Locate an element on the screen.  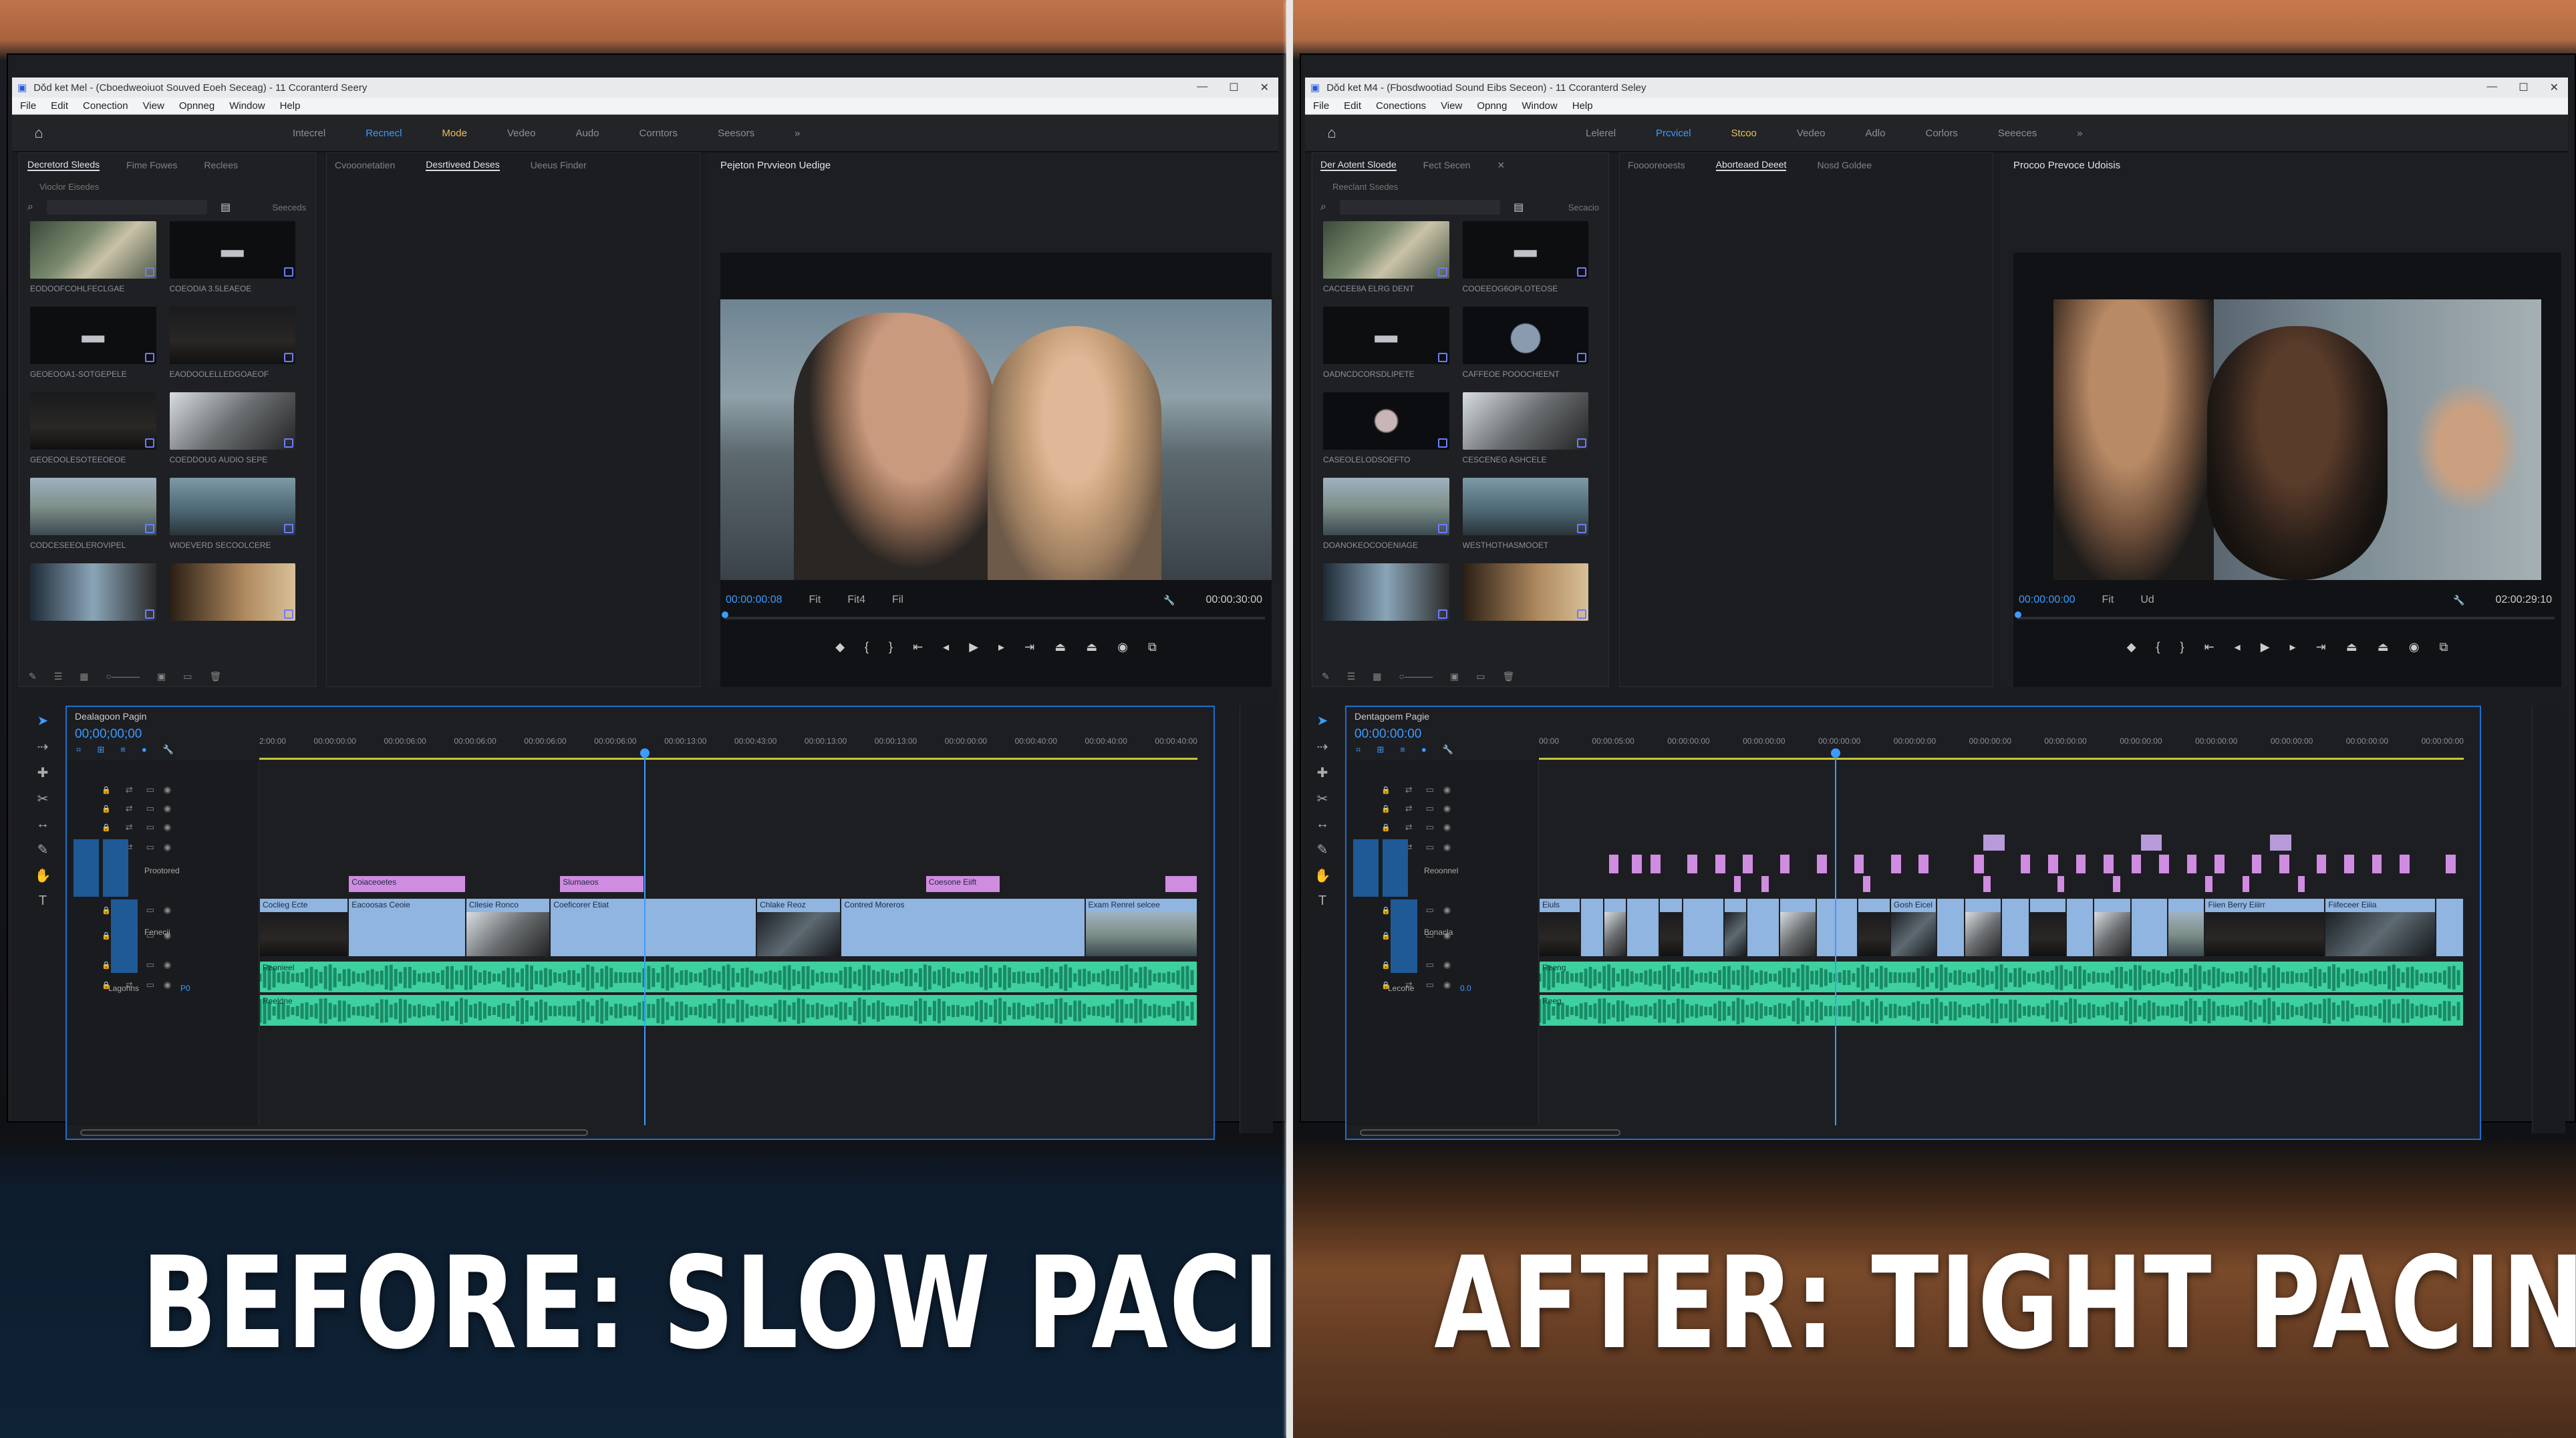
workspace-tab: Corlors is located at coordinates (1941, 133).